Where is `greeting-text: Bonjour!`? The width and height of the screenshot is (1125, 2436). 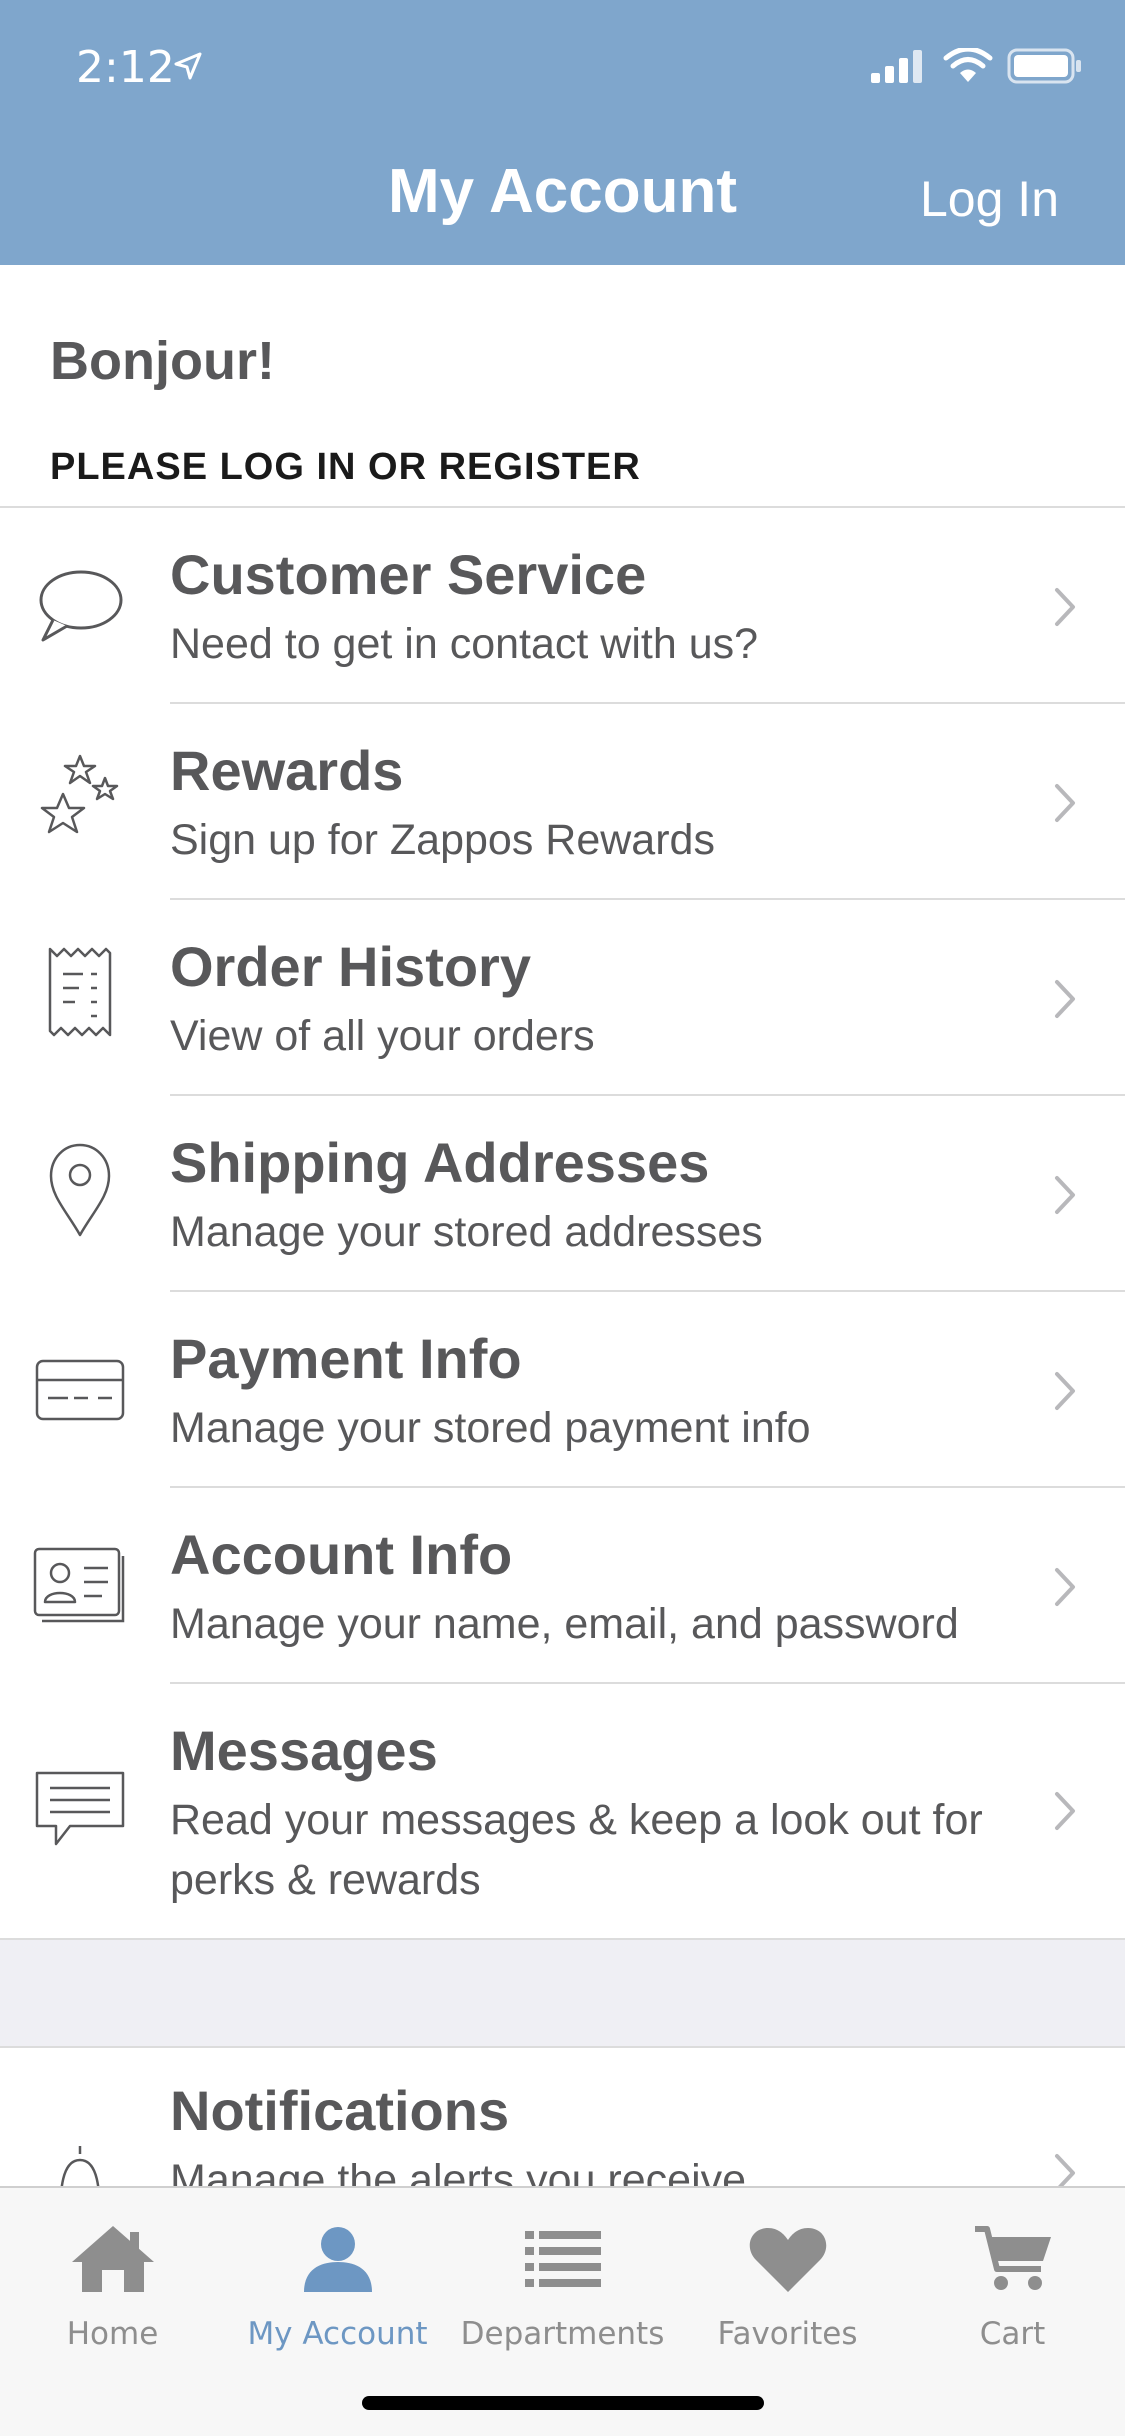
greeting-text: Bonjour! is located at coordinates (162, 361).